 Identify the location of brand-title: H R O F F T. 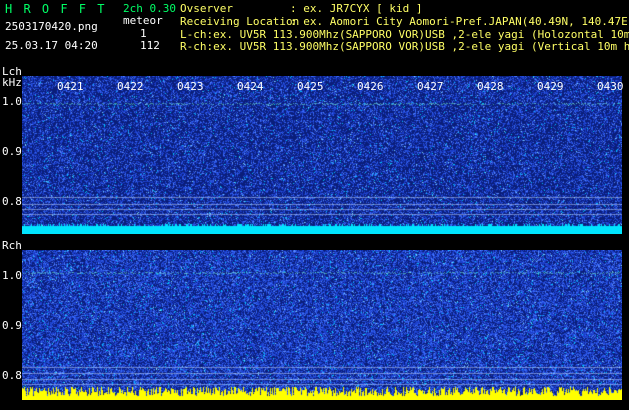
(56, 9).